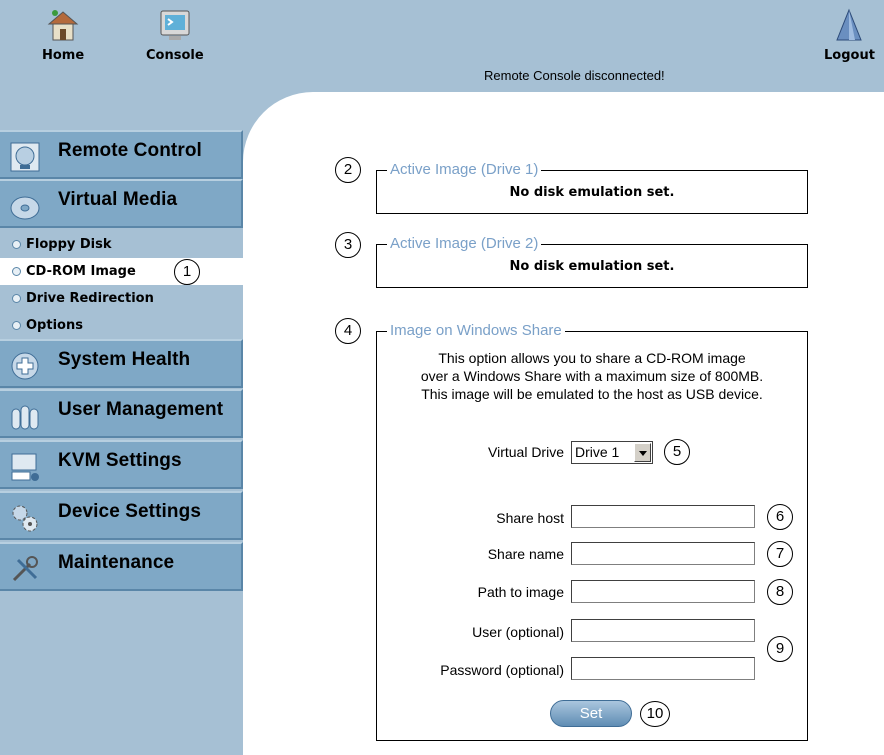 This screenshot has height=755, width=884. I want to click on console-button: Console, so click(175, 35).